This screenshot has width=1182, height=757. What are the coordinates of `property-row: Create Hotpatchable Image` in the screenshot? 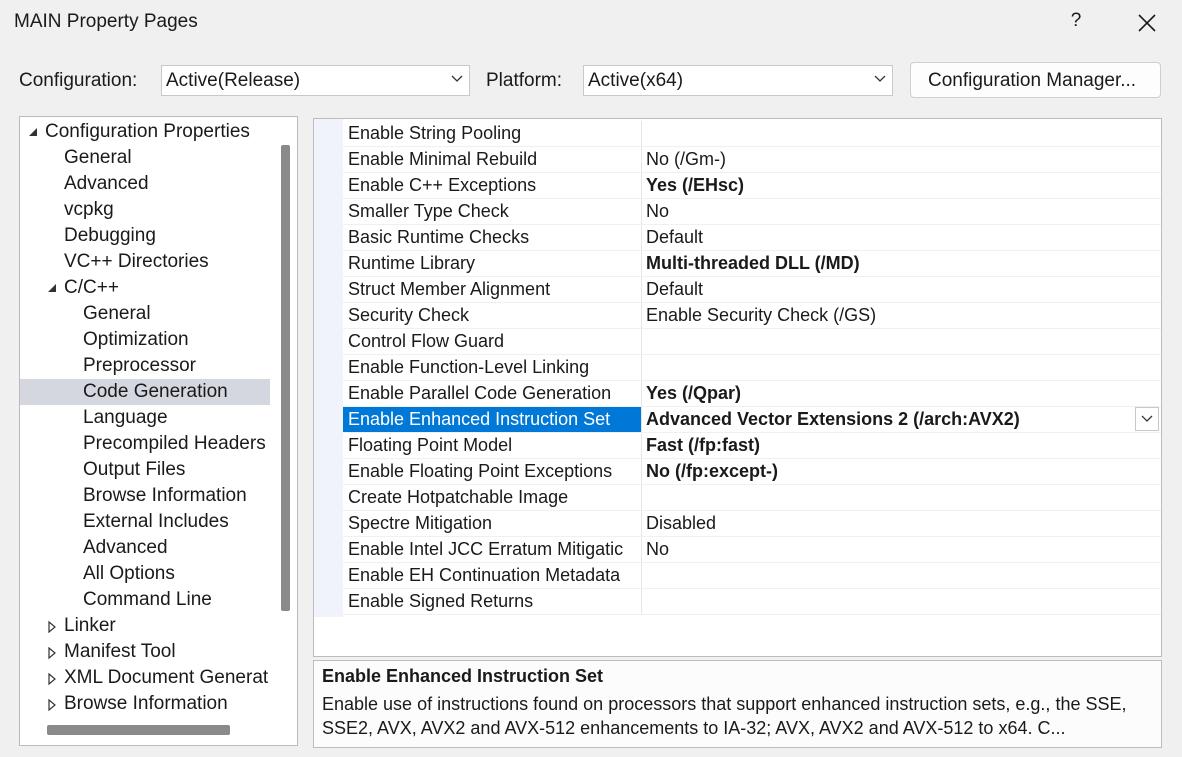 It's located at (752, 498).